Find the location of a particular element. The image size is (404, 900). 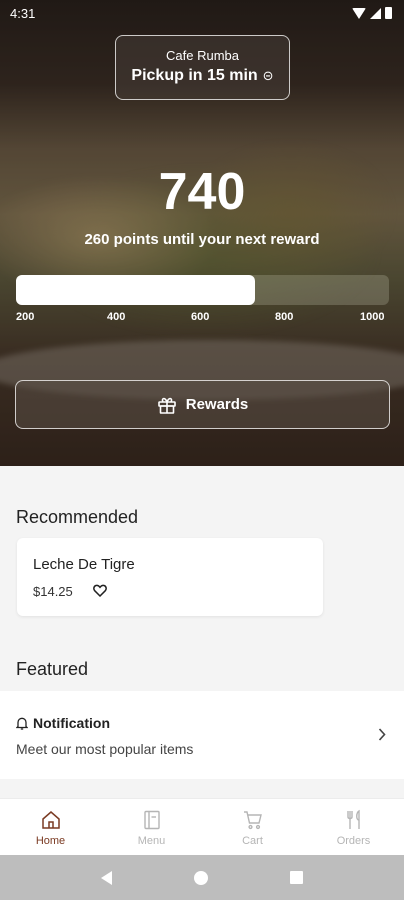

nav-menu: Menu is located at coordinates (151, 827).